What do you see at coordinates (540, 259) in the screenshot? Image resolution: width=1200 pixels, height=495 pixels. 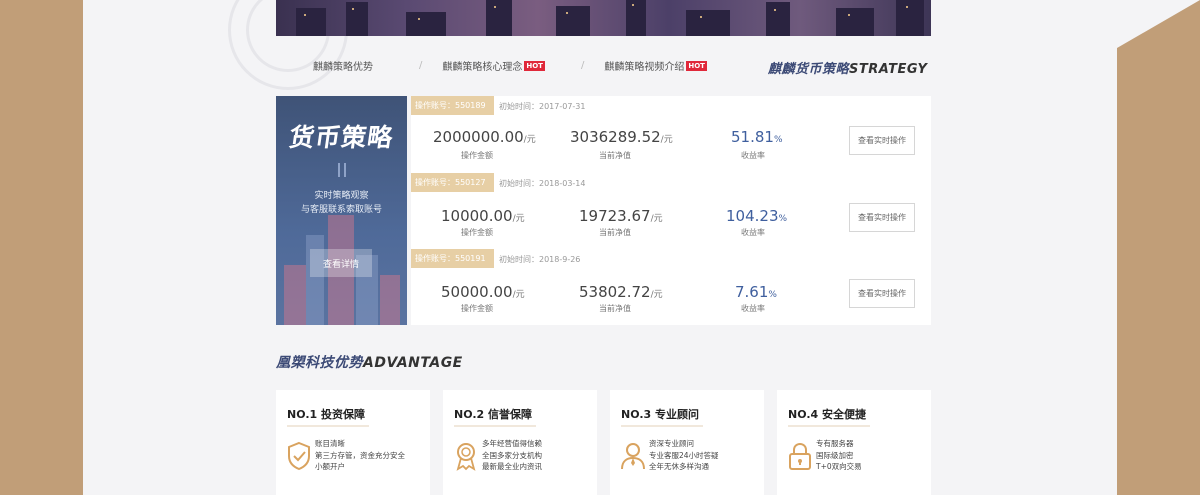 I see `account-start-time: 初始时间：2018-9-26` at bounding box center [540, 259].